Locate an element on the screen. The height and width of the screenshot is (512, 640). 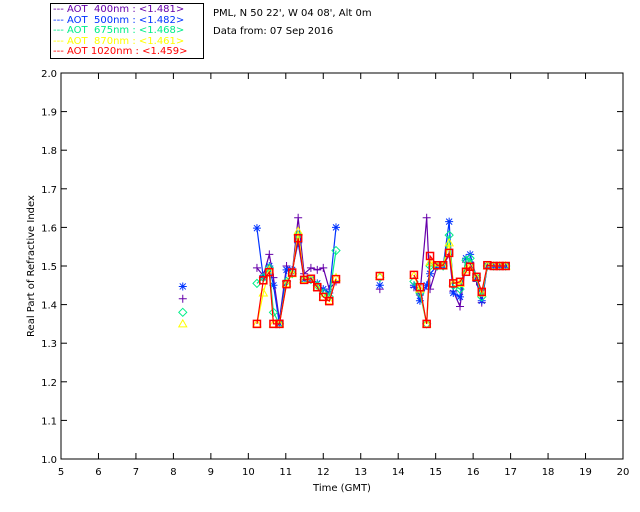
y-tick-label: 1.1 is located at coordinates (49, 421).